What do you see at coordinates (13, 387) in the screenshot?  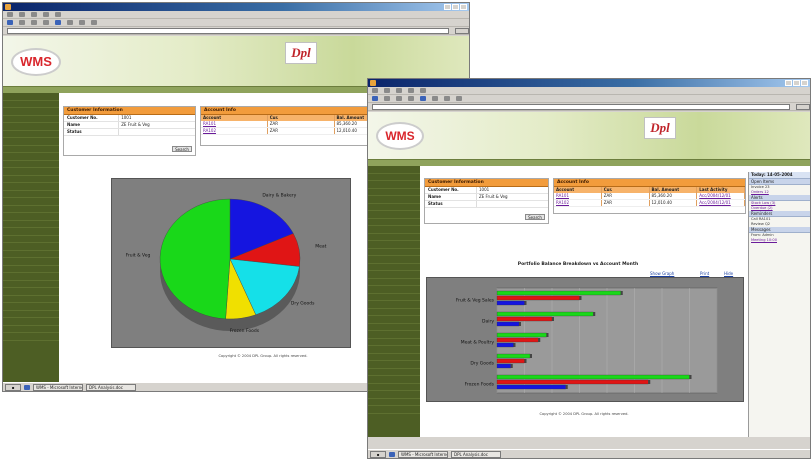 I see `start-button: ▪` at bounding box center [13, 387].